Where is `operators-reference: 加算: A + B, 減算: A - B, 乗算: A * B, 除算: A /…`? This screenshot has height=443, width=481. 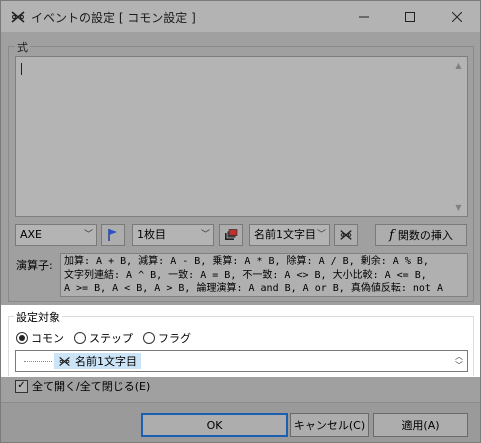
operators-reference: 加算: A + B, 減算: A - B, 乗算: A * B, 除算: A /… is located at coordinates (264, 275).